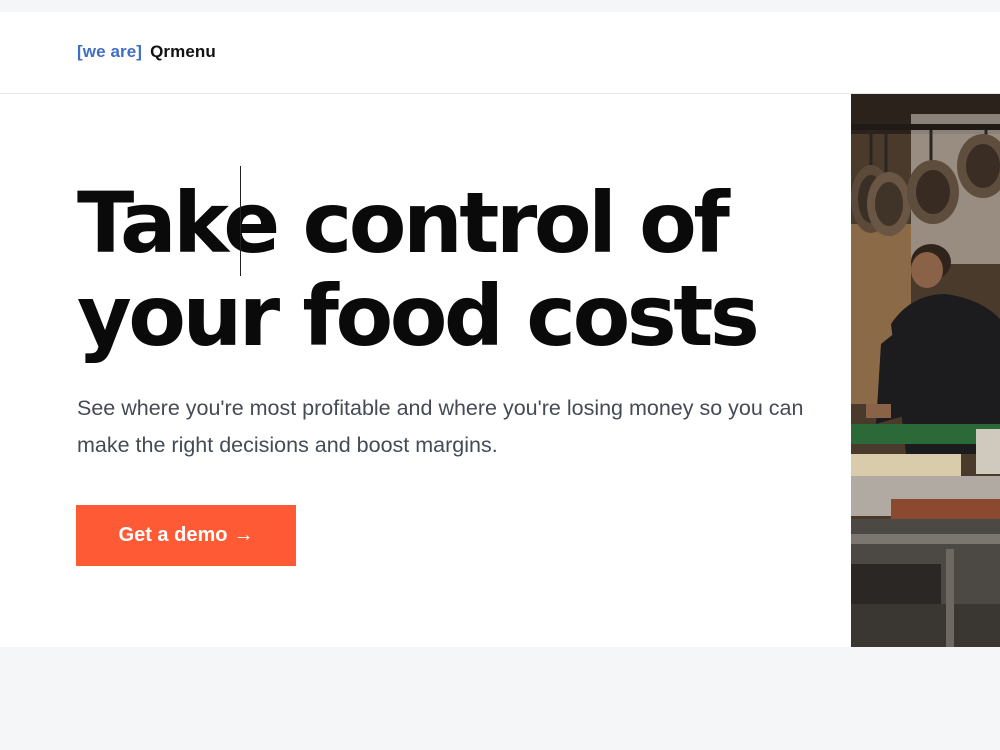 This screenshot has height=750, width=1000. I want to click on brand-tag: [we are], so click(110, 51).